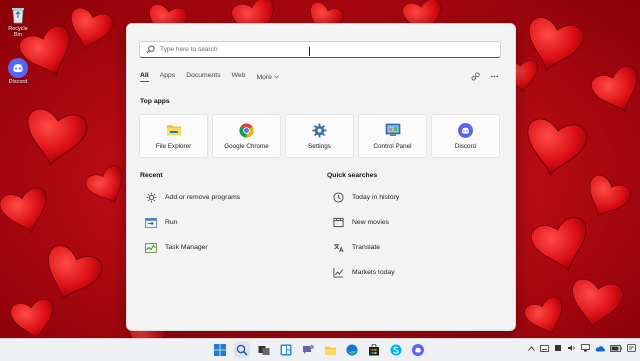 The width and height of the screenshot is (640, 361). I want to click on app-tile-google-chrome: Google Chrome, so click(246, 136).